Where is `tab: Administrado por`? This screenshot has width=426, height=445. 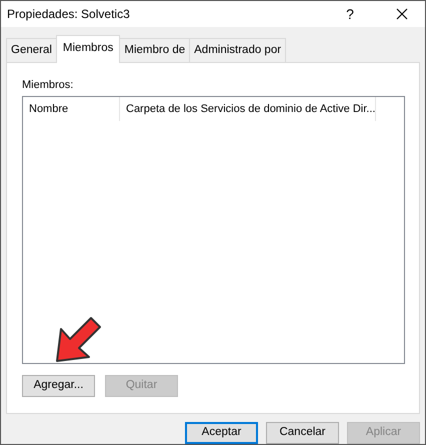
tab: Administrado por is located at coordinates (237, 50).